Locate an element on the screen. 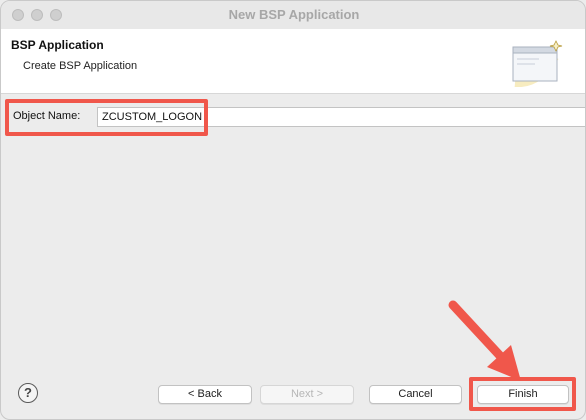  window-title: New BSP Application is located at coordinates (294, 14).